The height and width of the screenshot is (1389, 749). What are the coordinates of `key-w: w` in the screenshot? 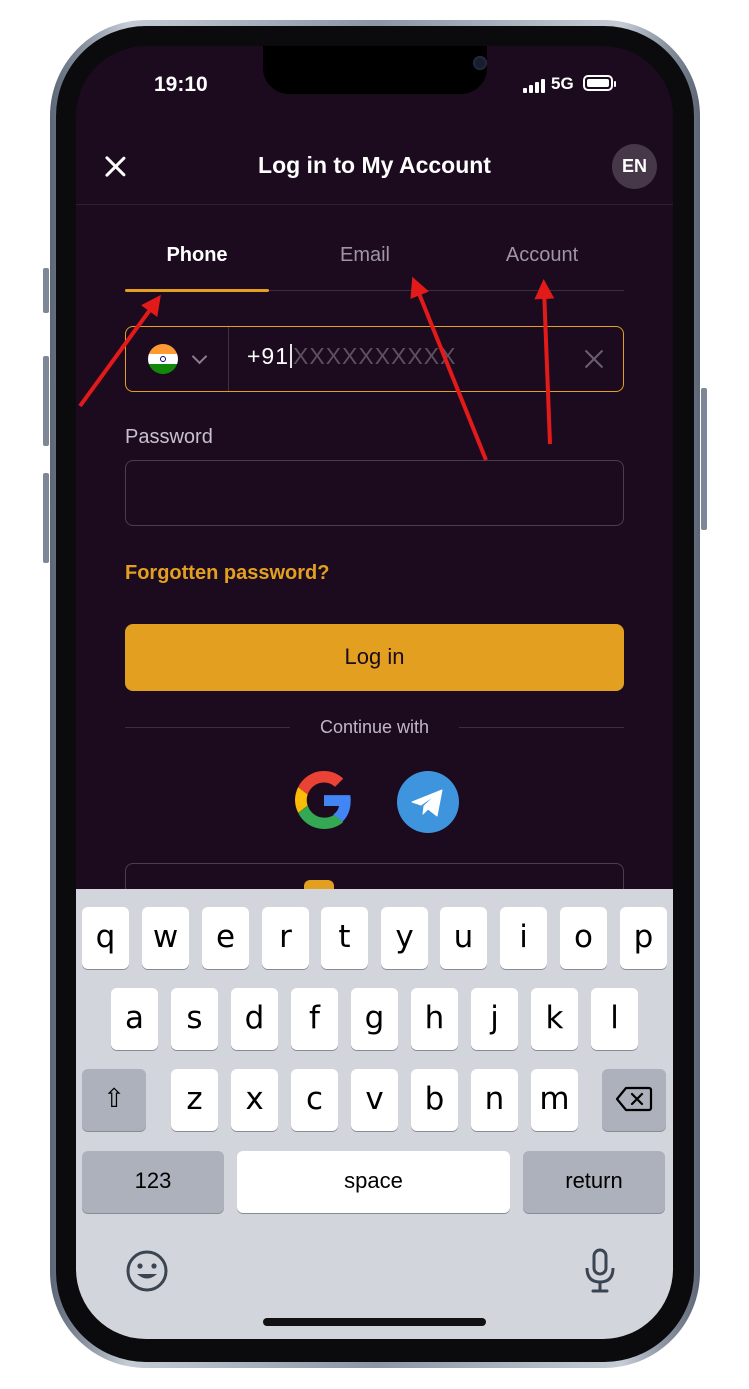 It's located at (165, 938).